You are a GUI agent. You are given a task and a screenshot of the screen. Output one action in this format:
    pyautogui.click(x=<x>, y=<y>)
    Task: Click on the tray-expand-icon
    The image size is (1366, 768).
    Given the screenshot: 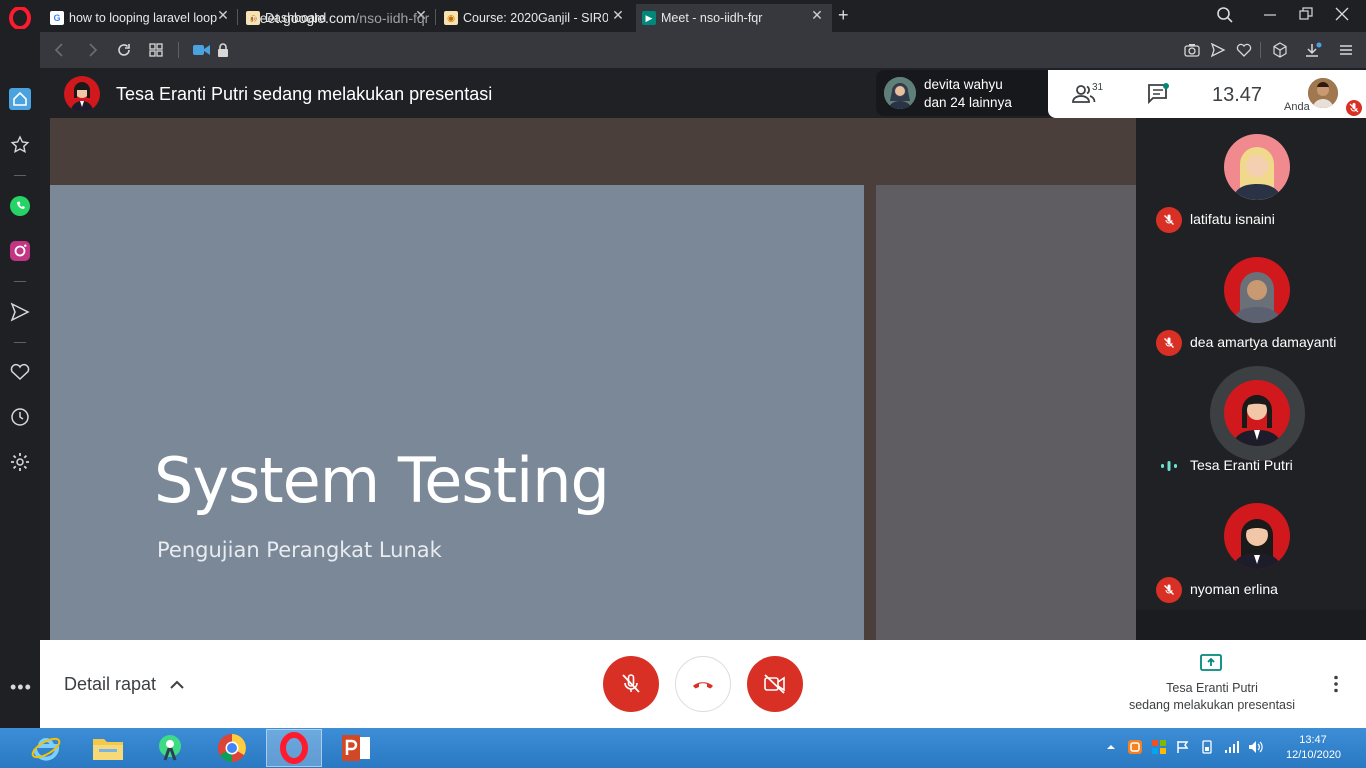 What is the action you would take?
    pyautogui.click(x=1112, y=749)
    